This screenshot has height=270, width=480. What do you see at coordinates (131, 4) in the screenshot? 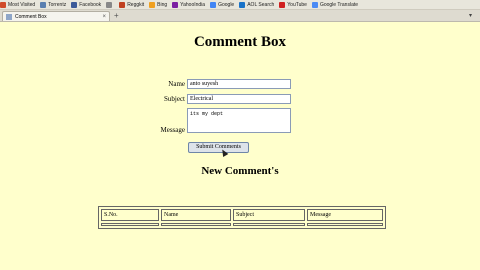
I see `bookmark-reggkit: Reggkit` at bounding box center [131, 4].